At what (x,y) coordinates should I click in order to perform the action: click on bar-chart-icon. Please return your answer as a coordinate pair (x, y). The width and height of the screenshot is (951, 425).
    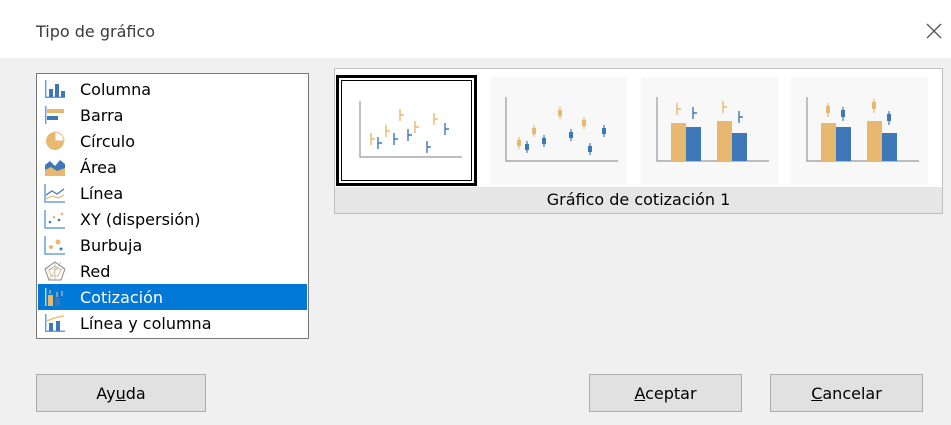
    Looking at the image, I should click on (54, 115).